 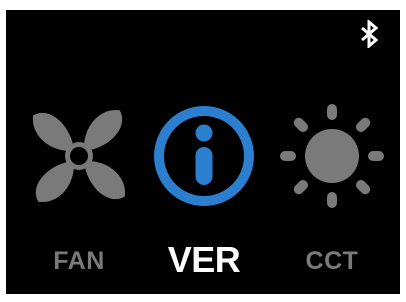 I want to click on fan-icon, so click(x=79, y=156).